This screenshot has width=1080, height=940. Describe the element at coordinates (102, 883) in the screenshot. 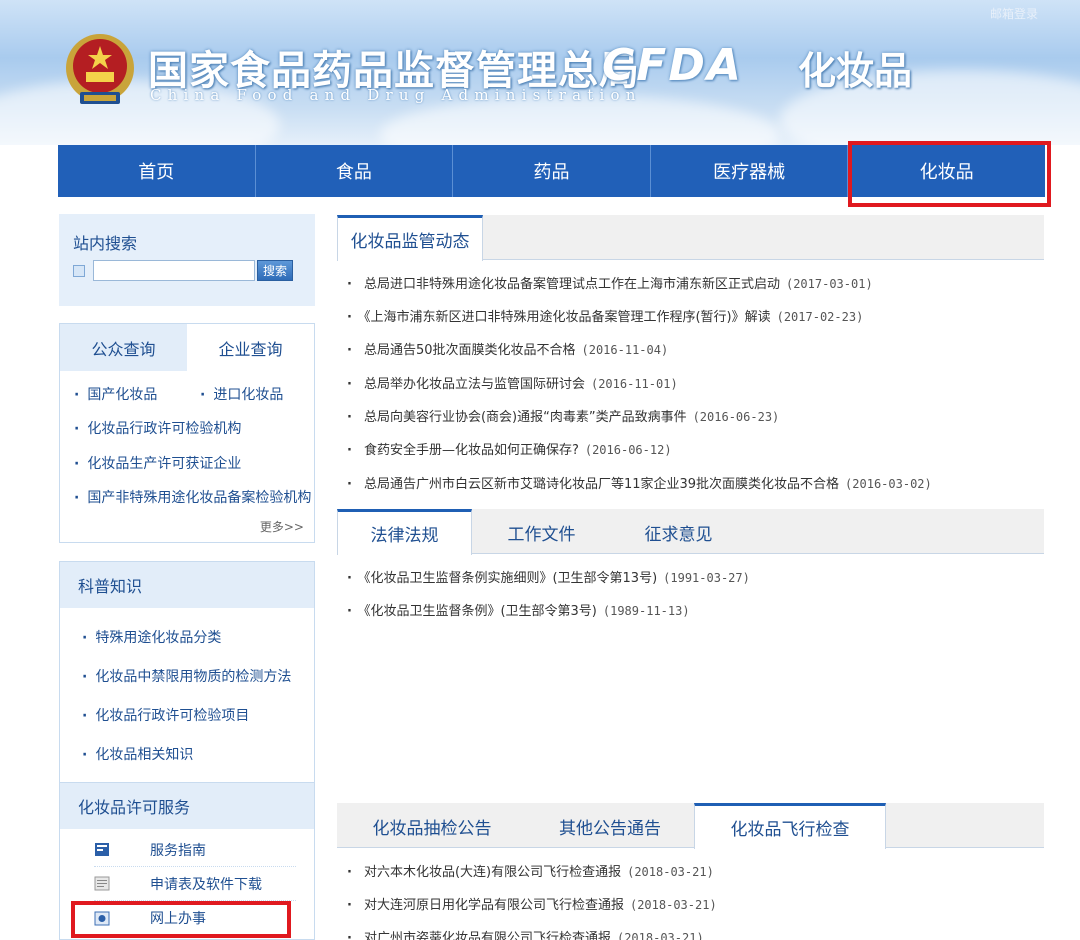

I see `form-document-icon` at that location.